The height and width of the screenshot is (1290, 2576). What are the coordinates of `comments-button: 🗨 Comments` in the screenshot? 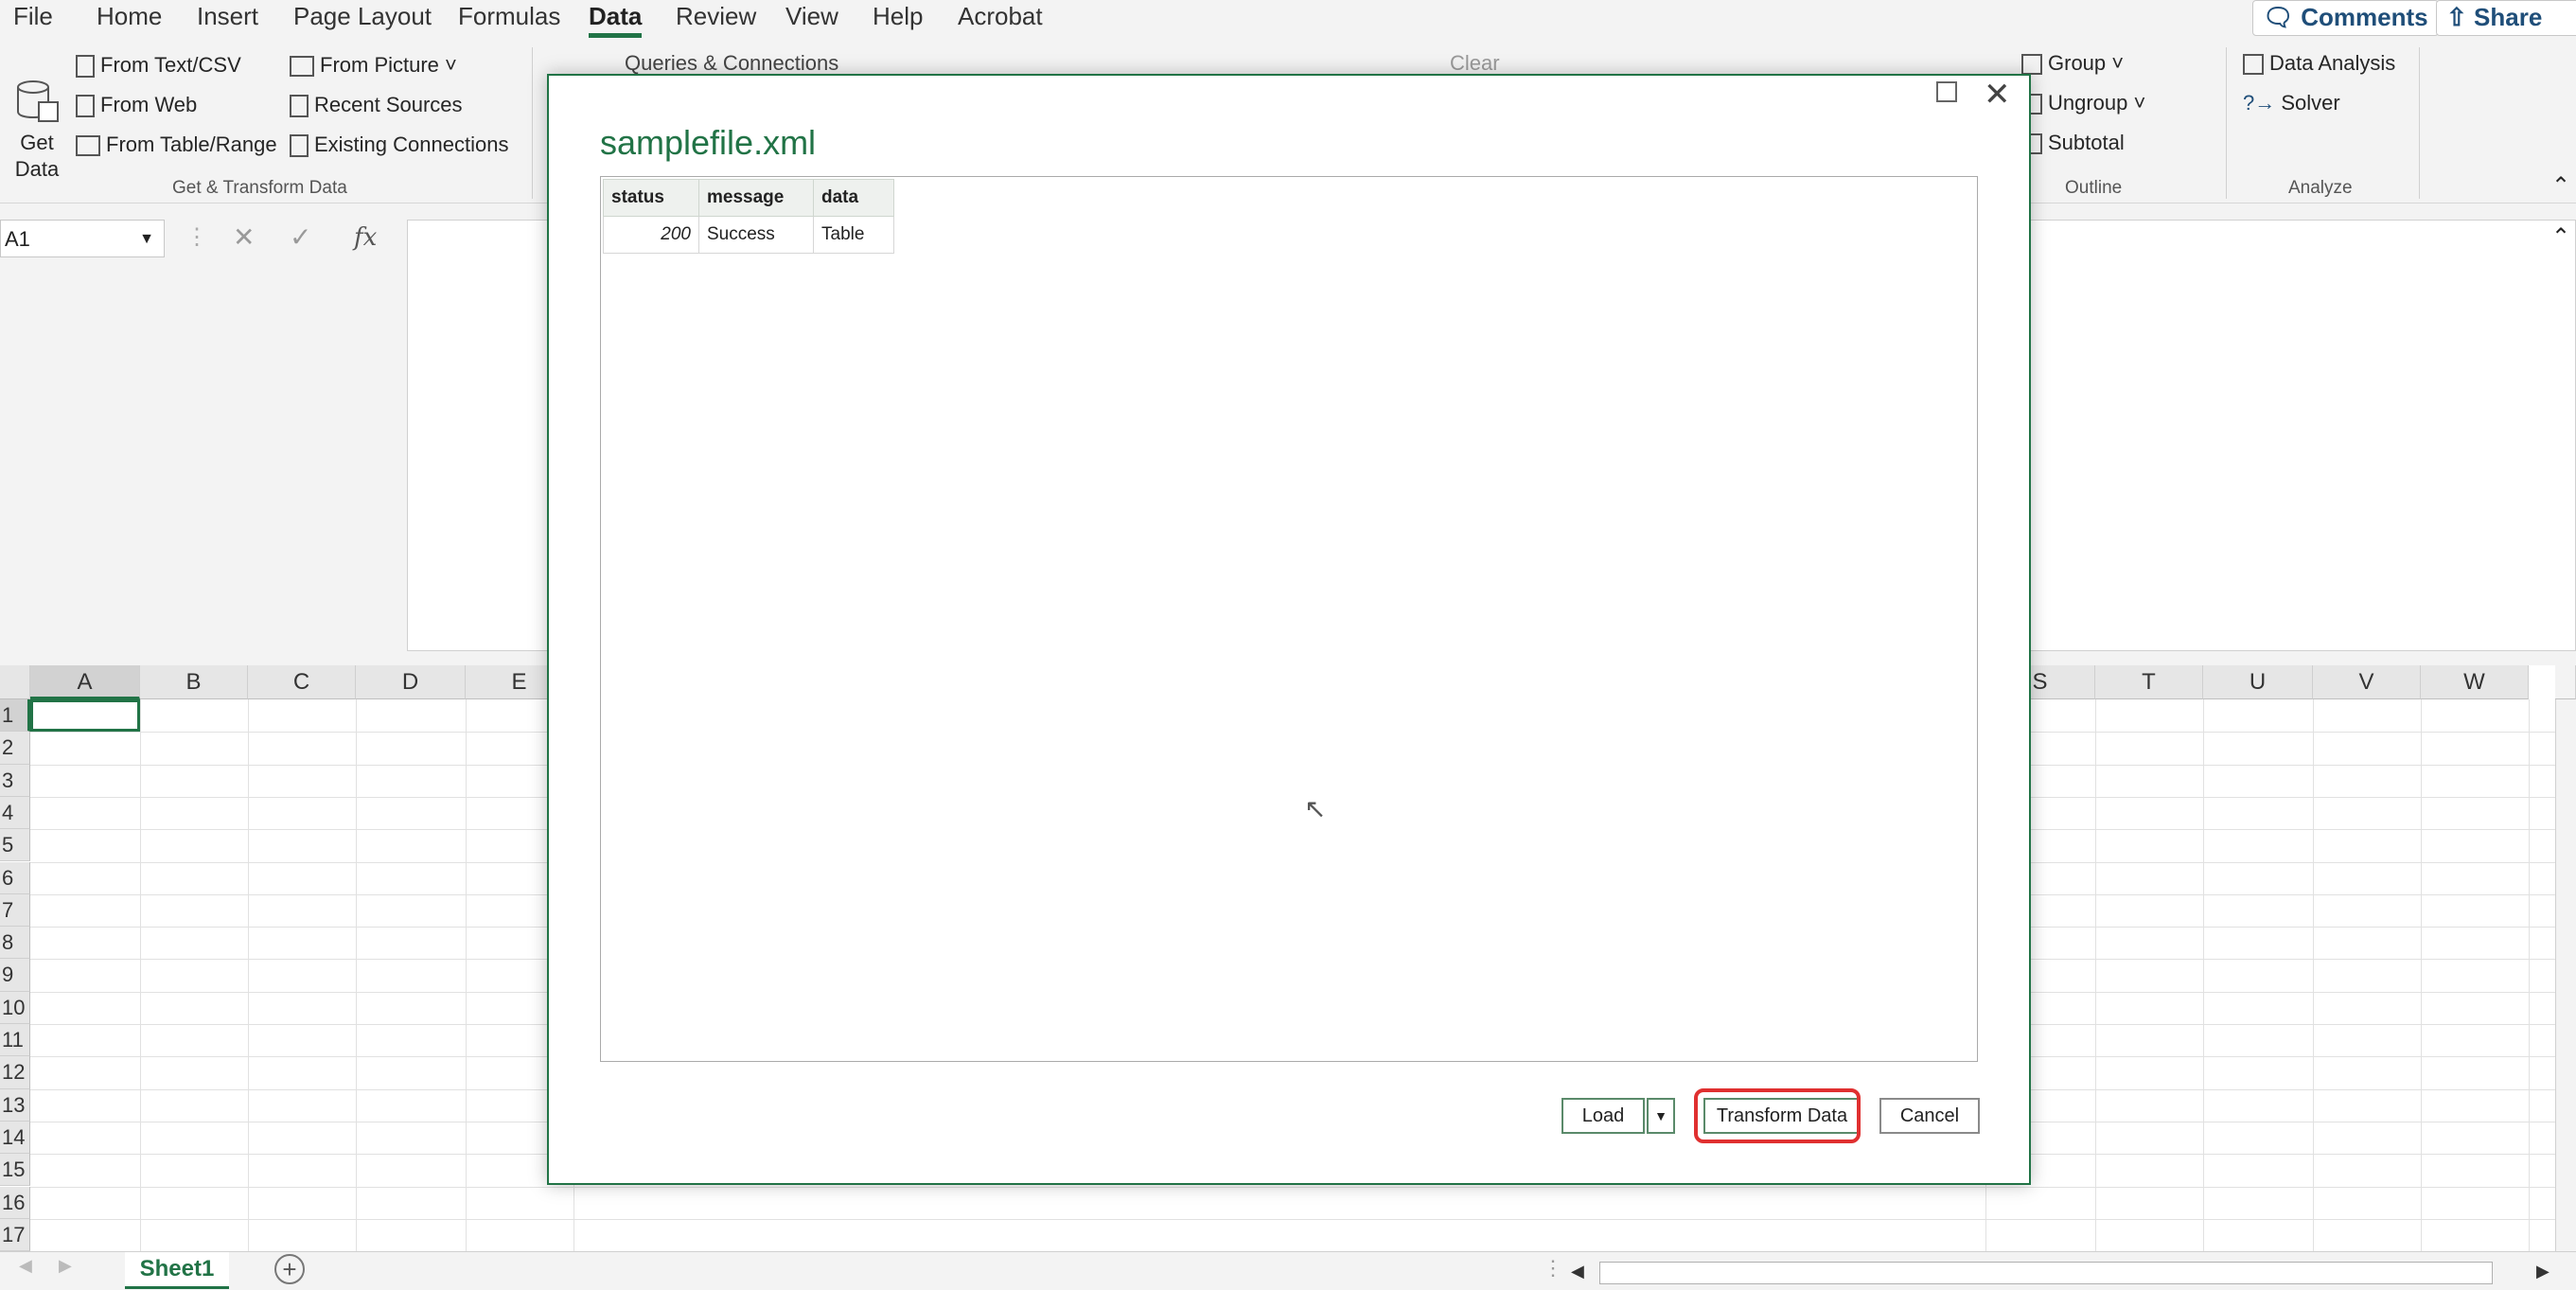 It's located at (2345, 18).